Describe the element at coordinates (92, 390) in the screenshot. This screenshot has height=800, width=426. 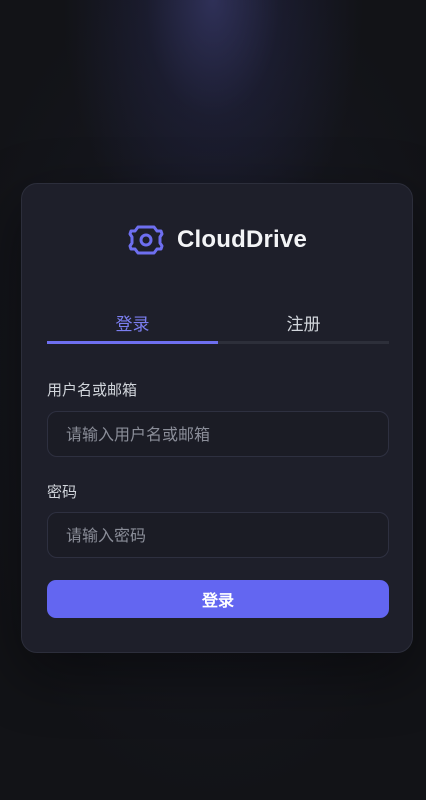
I see `username-label: 用户名或邮箱` at that location.